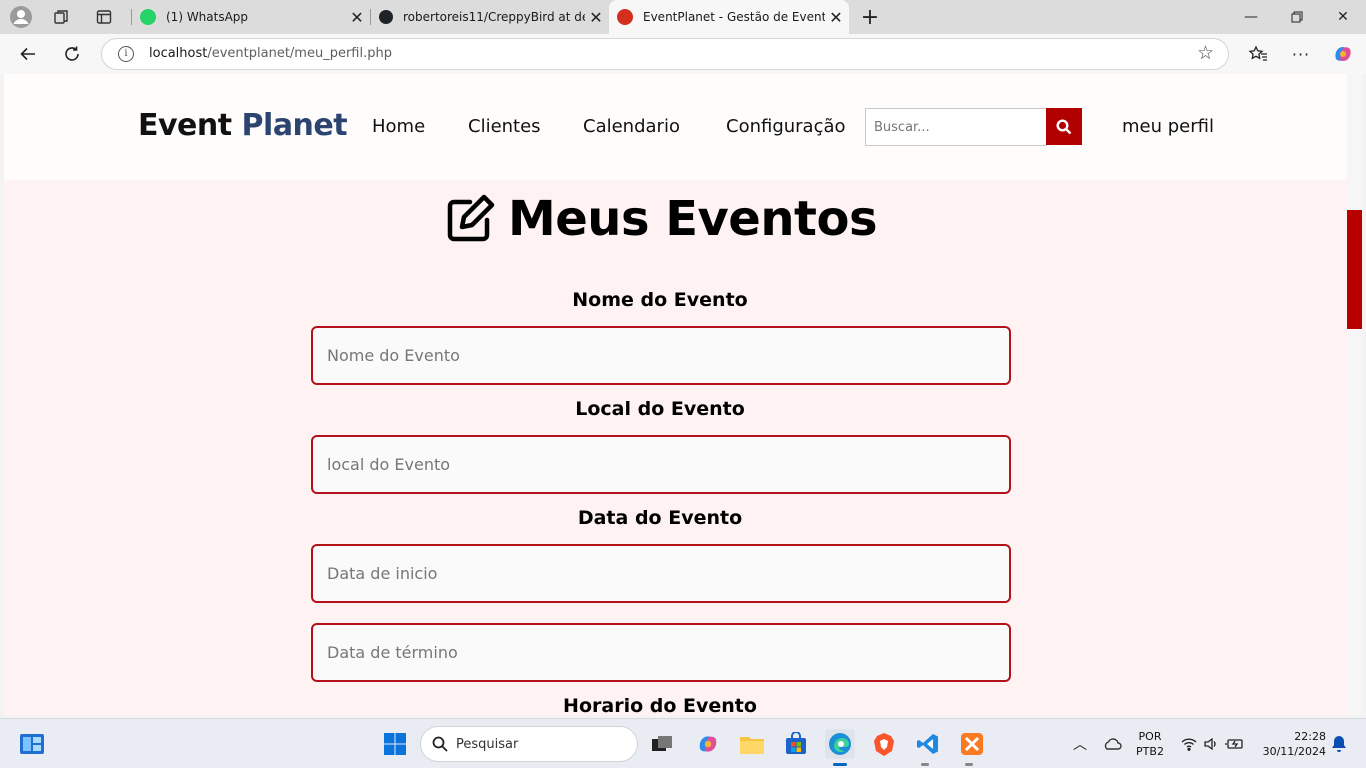  What do you see at coordinates (752, 744) in the screenshot?
I see `file-explorer-icon` at bounding box center [752, 744].